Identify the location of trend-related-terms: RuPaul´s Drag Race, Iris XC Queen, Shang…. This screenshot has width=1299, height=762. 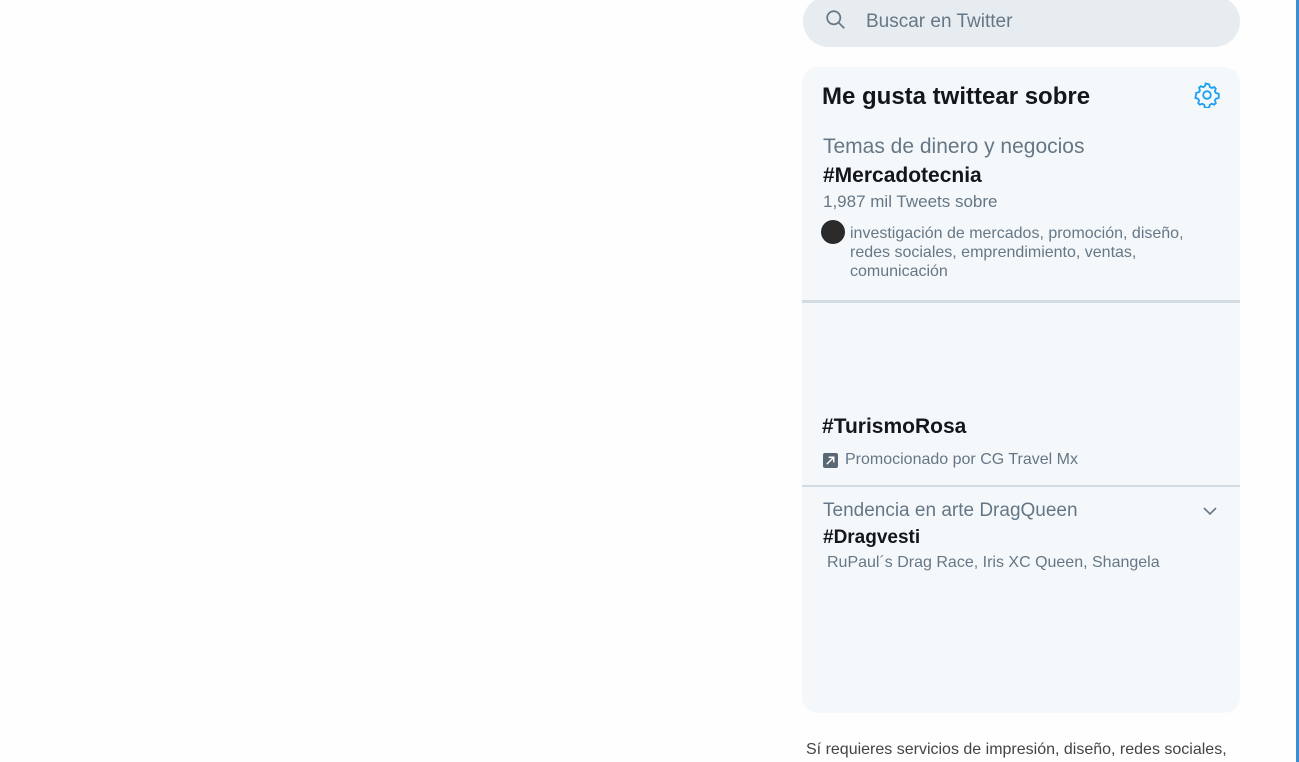
(993, 562).